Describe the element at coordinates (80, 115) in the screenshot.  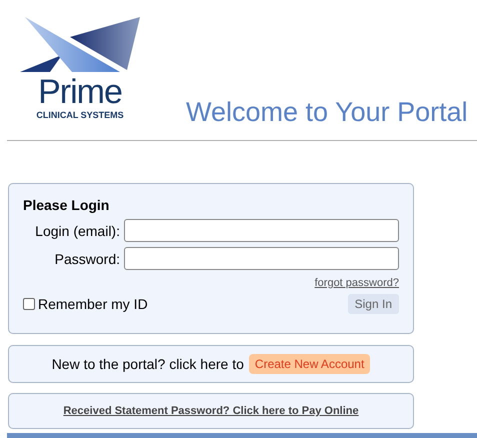
I see `logo-tagline: CLINICAL SYSTEMS` at that location.